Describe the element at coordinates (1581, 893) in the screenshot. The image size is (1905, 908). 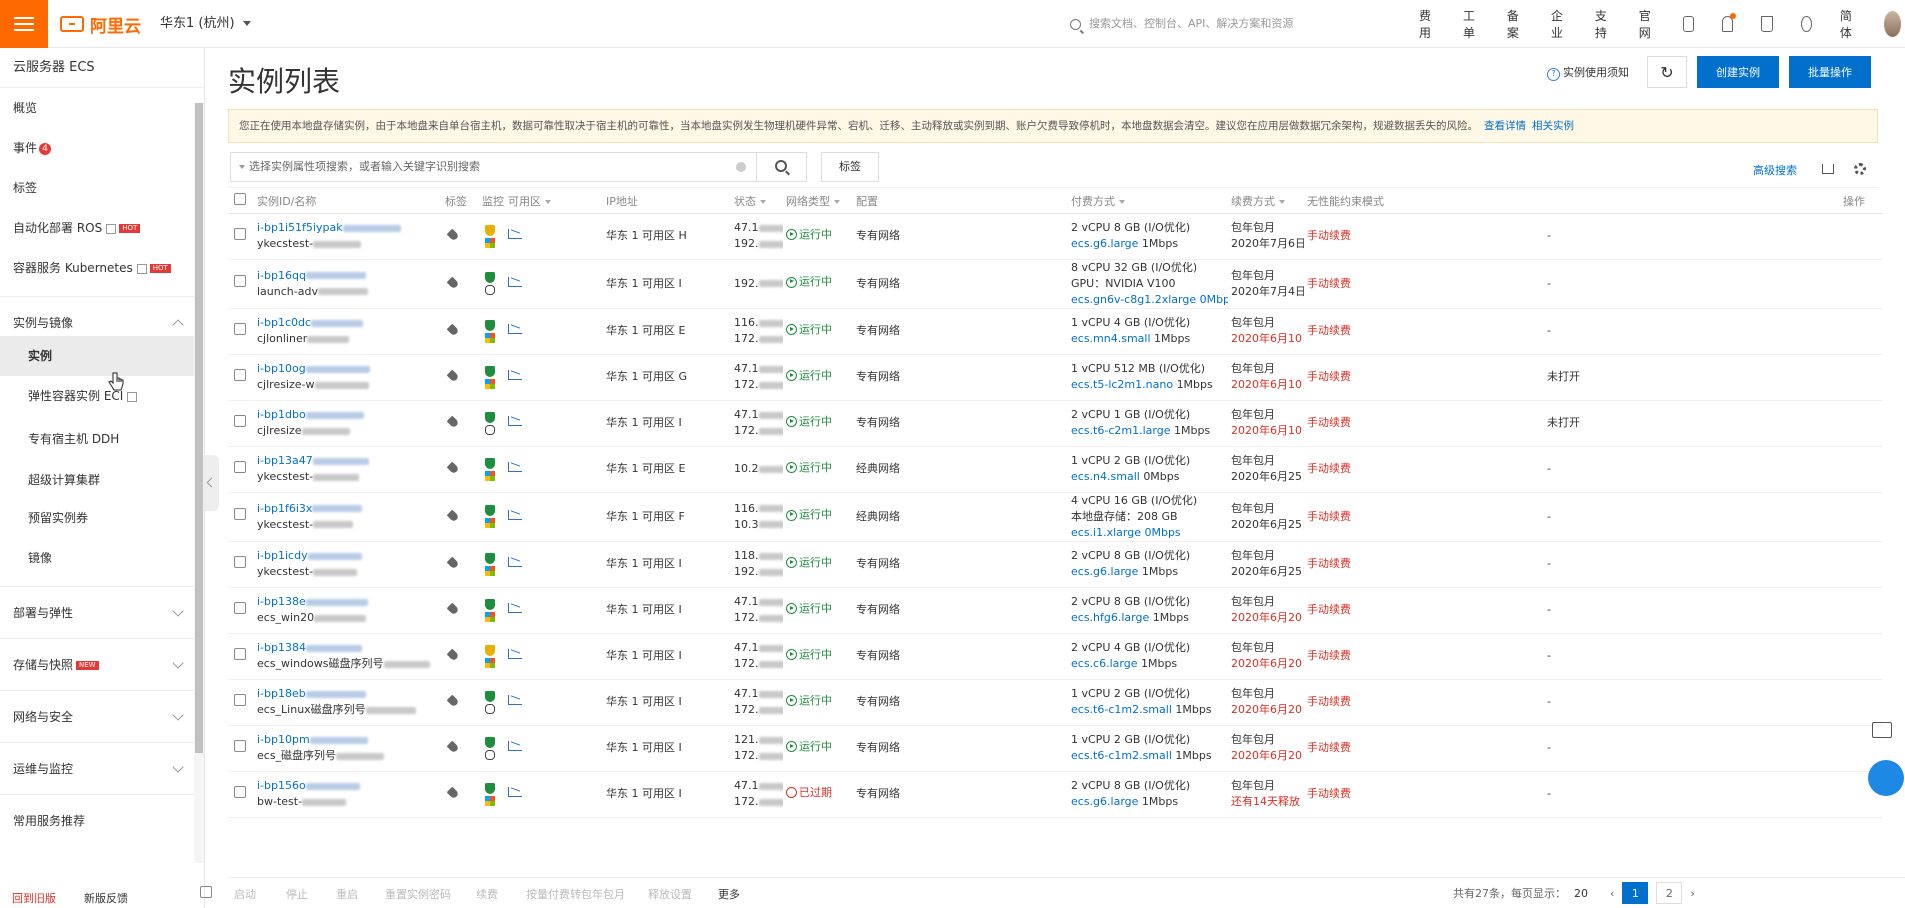
I see `page-size-select: 20` at that location.